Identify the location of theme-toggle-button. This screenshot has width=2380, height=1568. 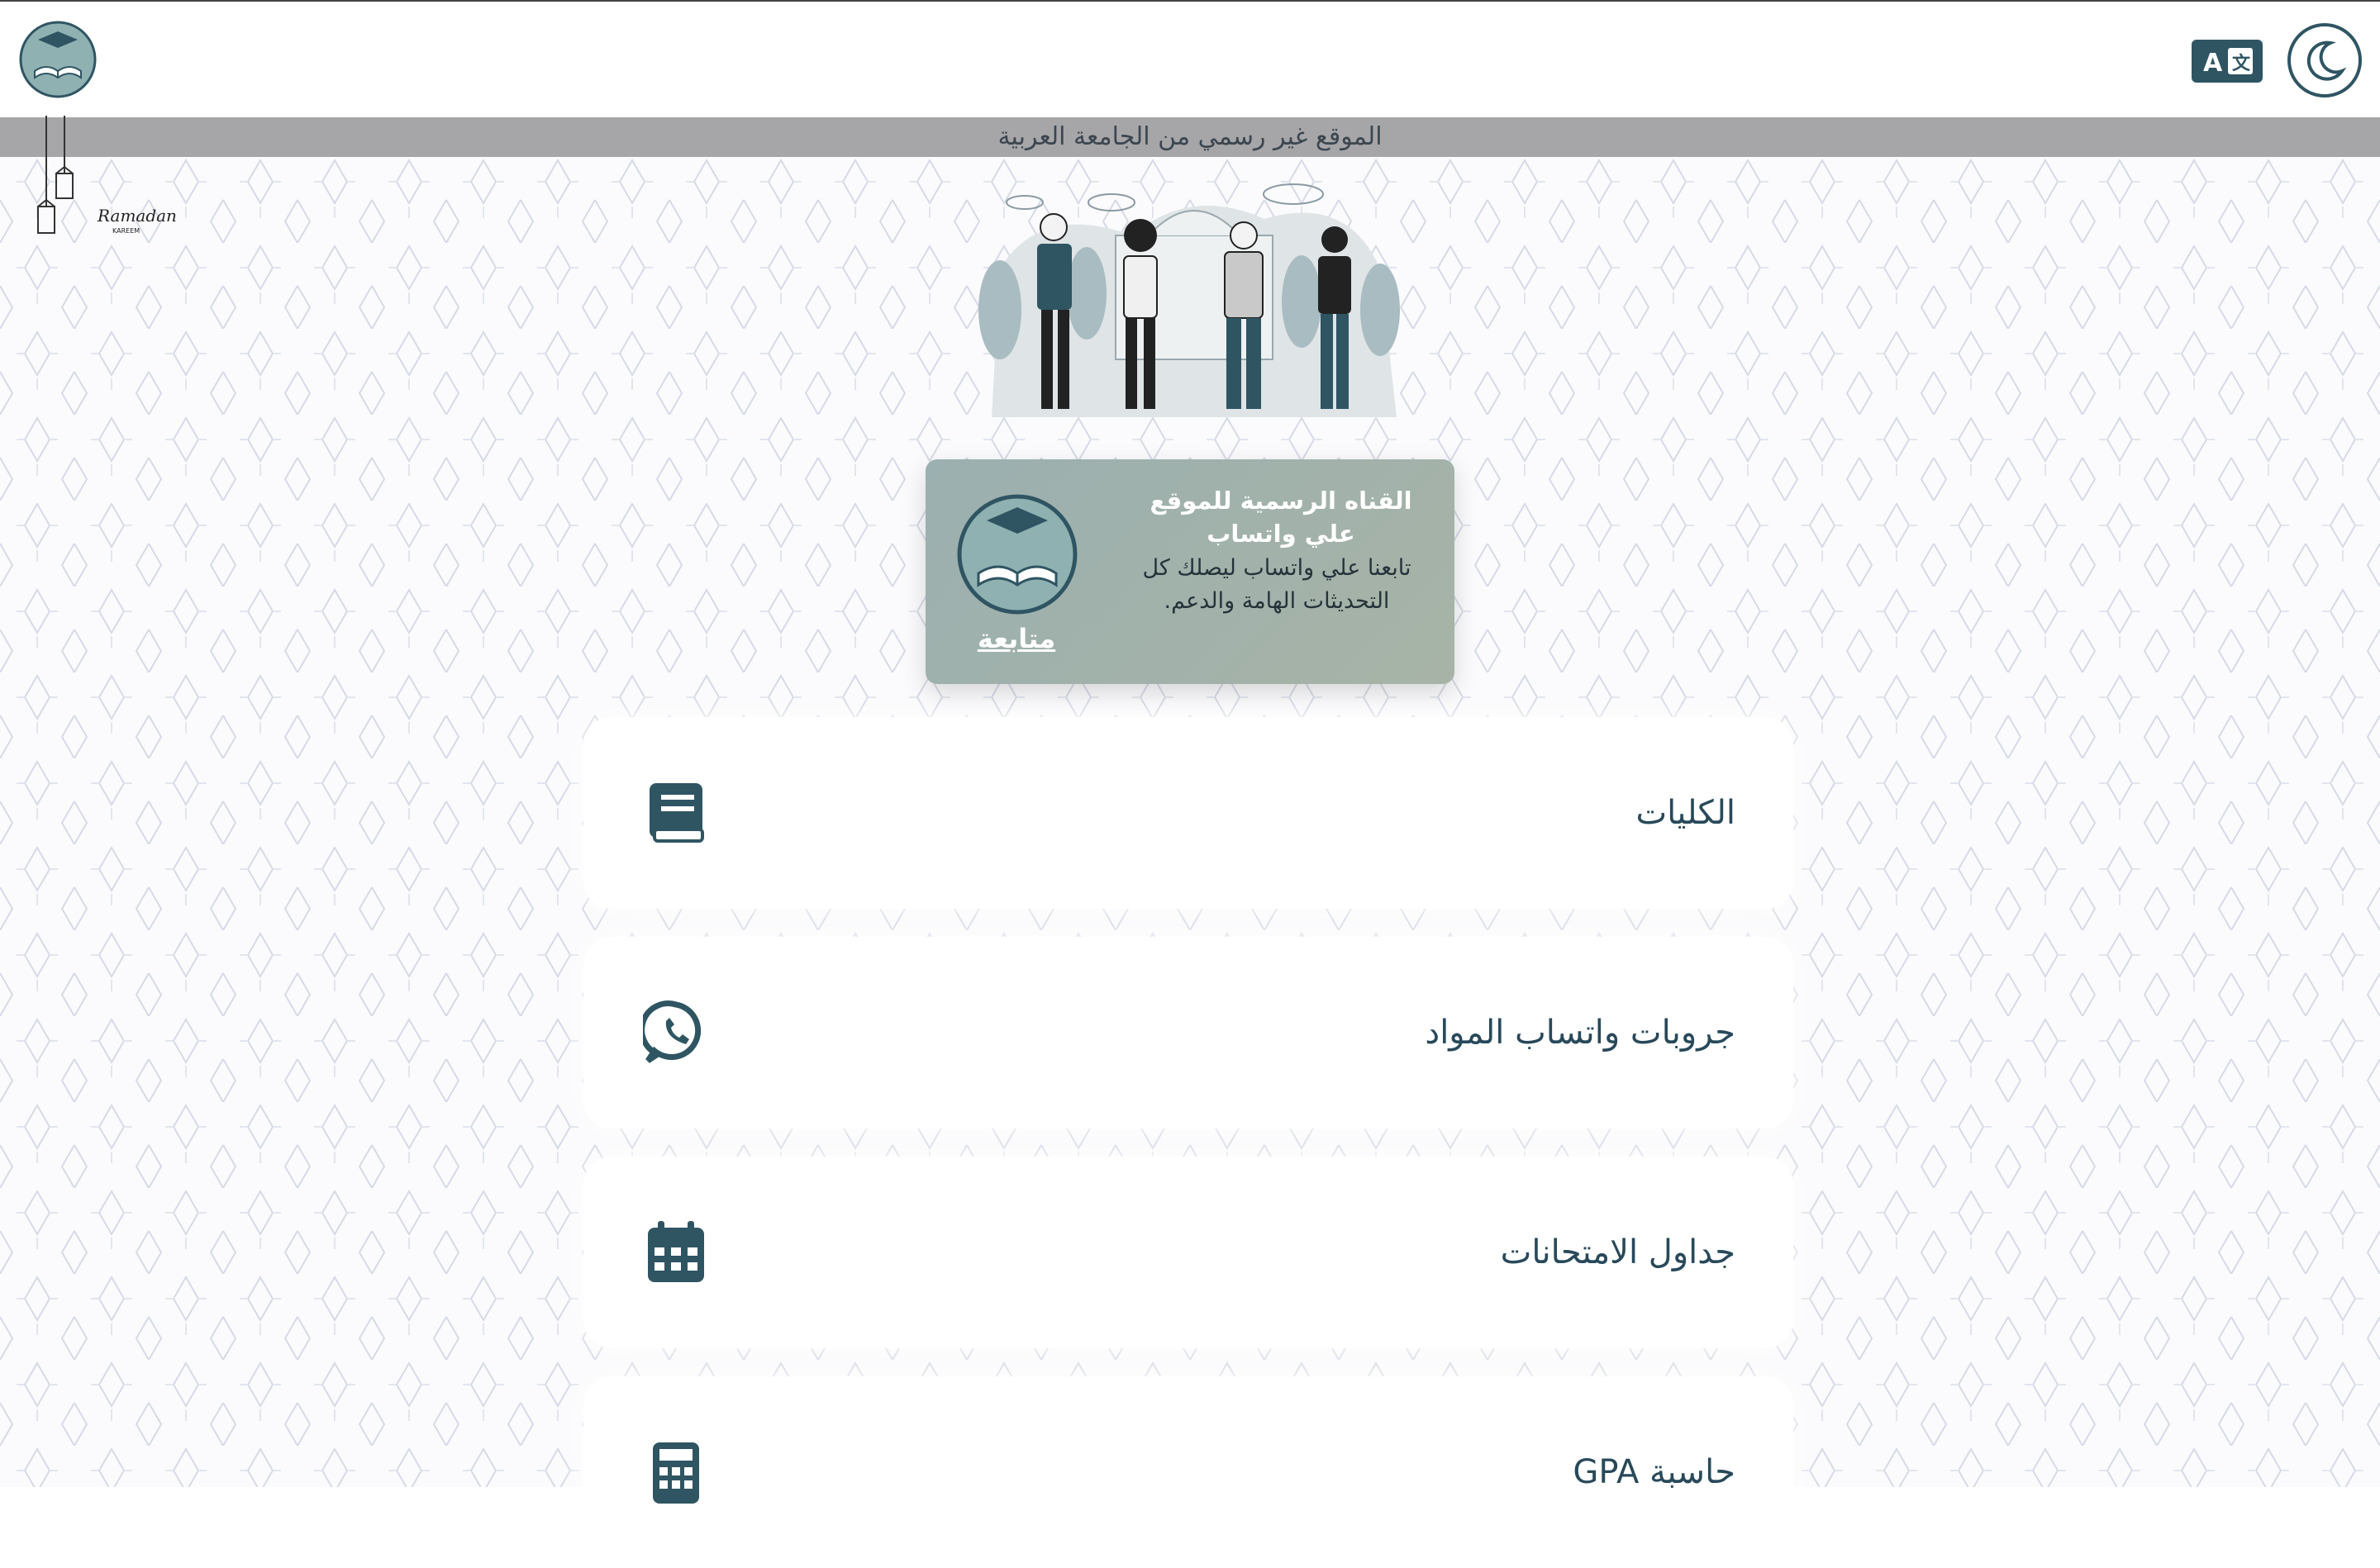
(2324, 60).